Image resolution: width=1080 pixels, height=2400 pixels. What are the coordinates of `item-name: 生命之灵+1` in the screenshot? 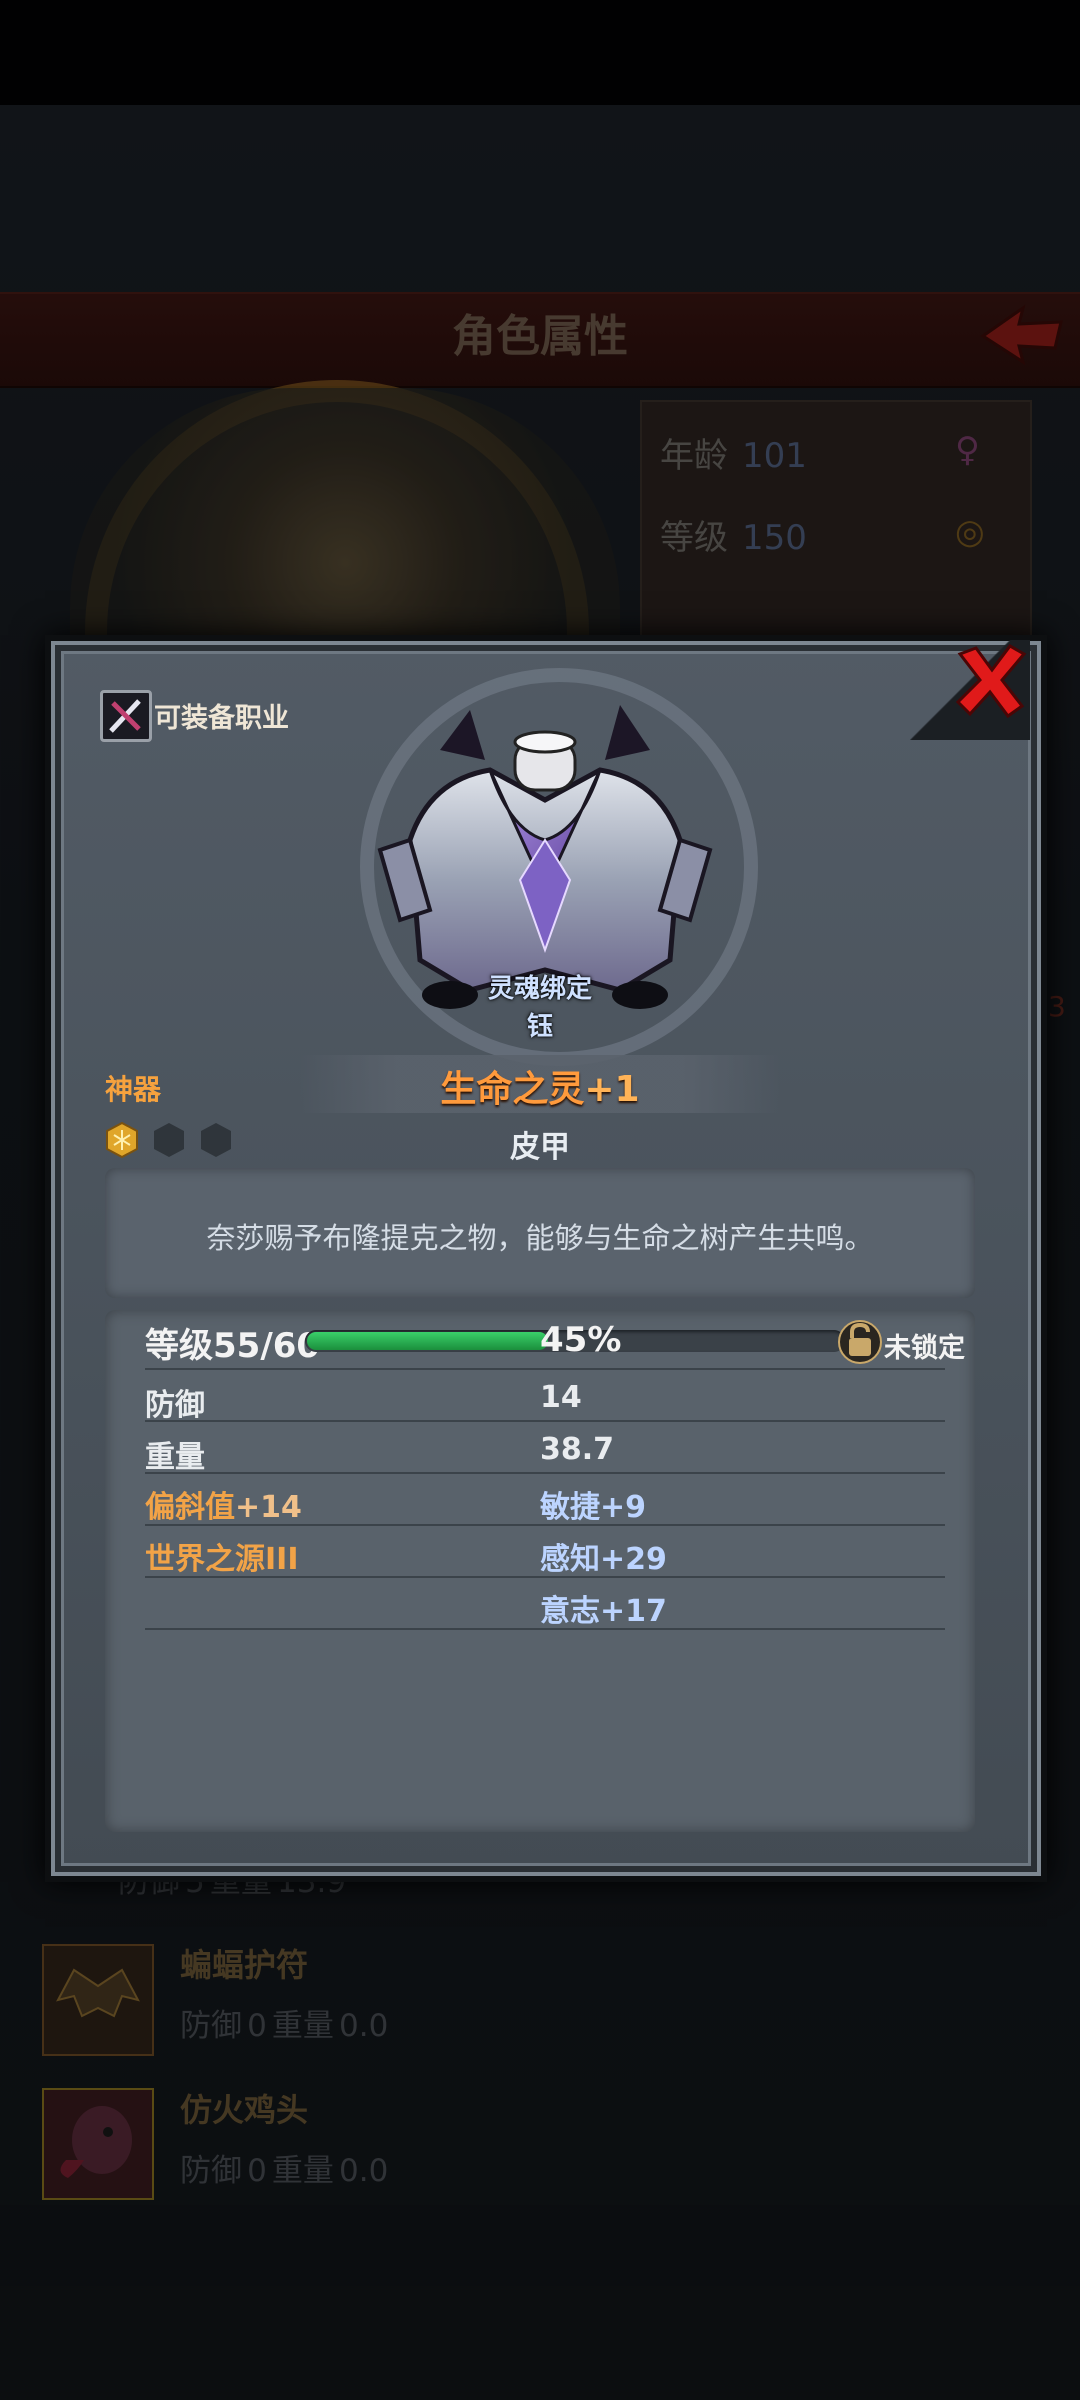 It's located at (540, 1086).